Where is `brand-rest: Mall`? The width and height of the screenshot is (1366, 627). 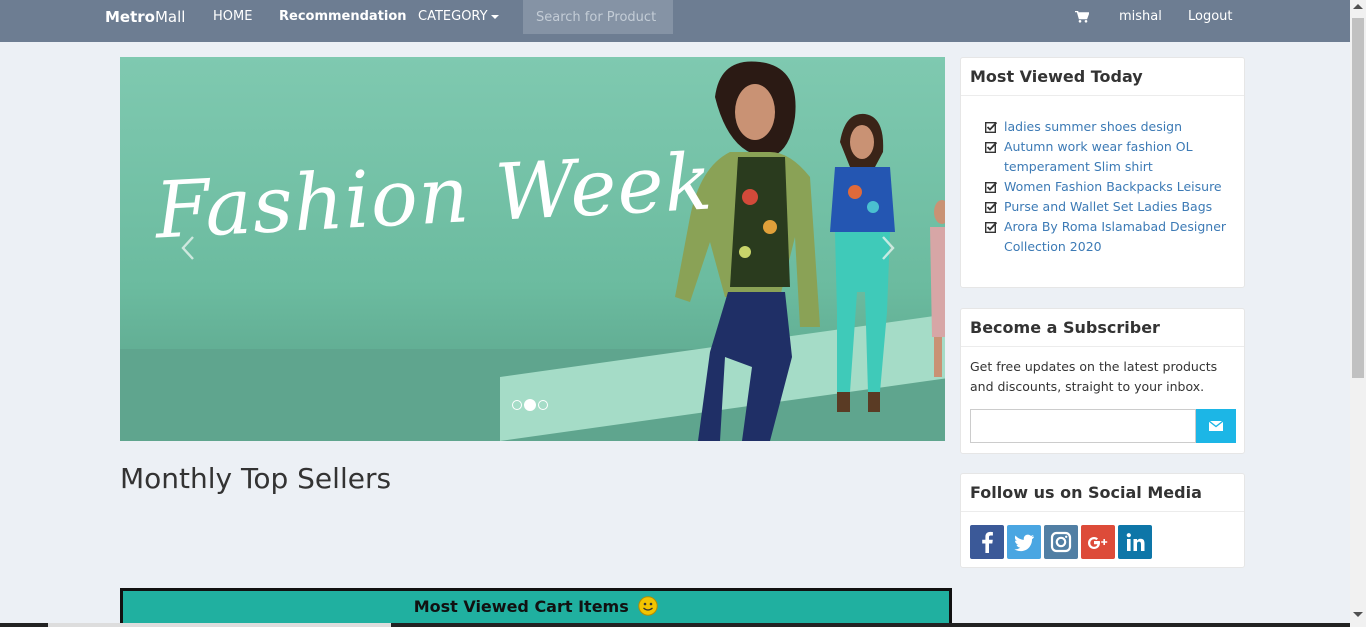 brand-rest: Mall is located at coordinates (170, 17).